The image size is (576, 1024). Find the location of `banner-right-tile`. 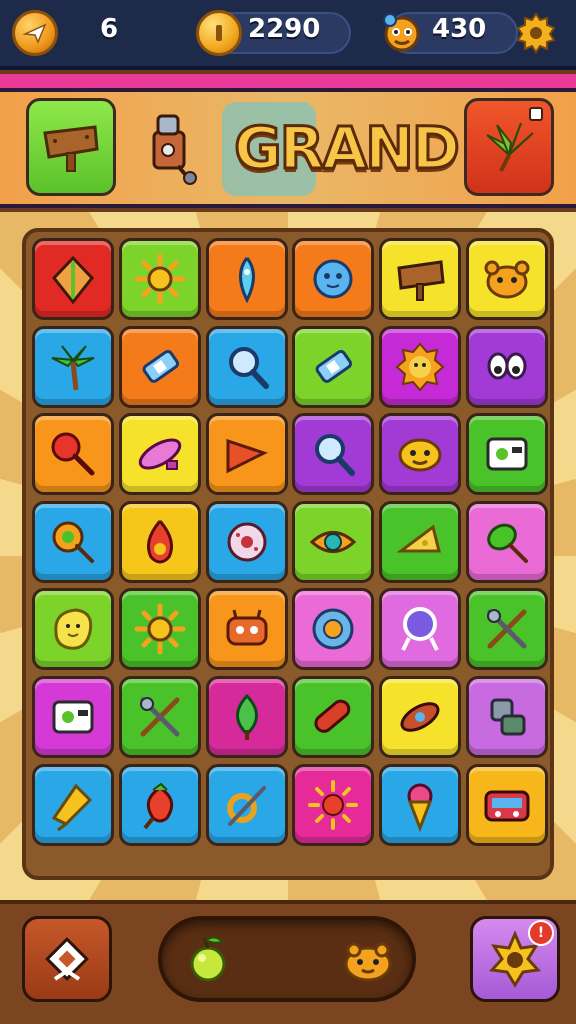

banner-right-tile is located at coordinates (509, 147).